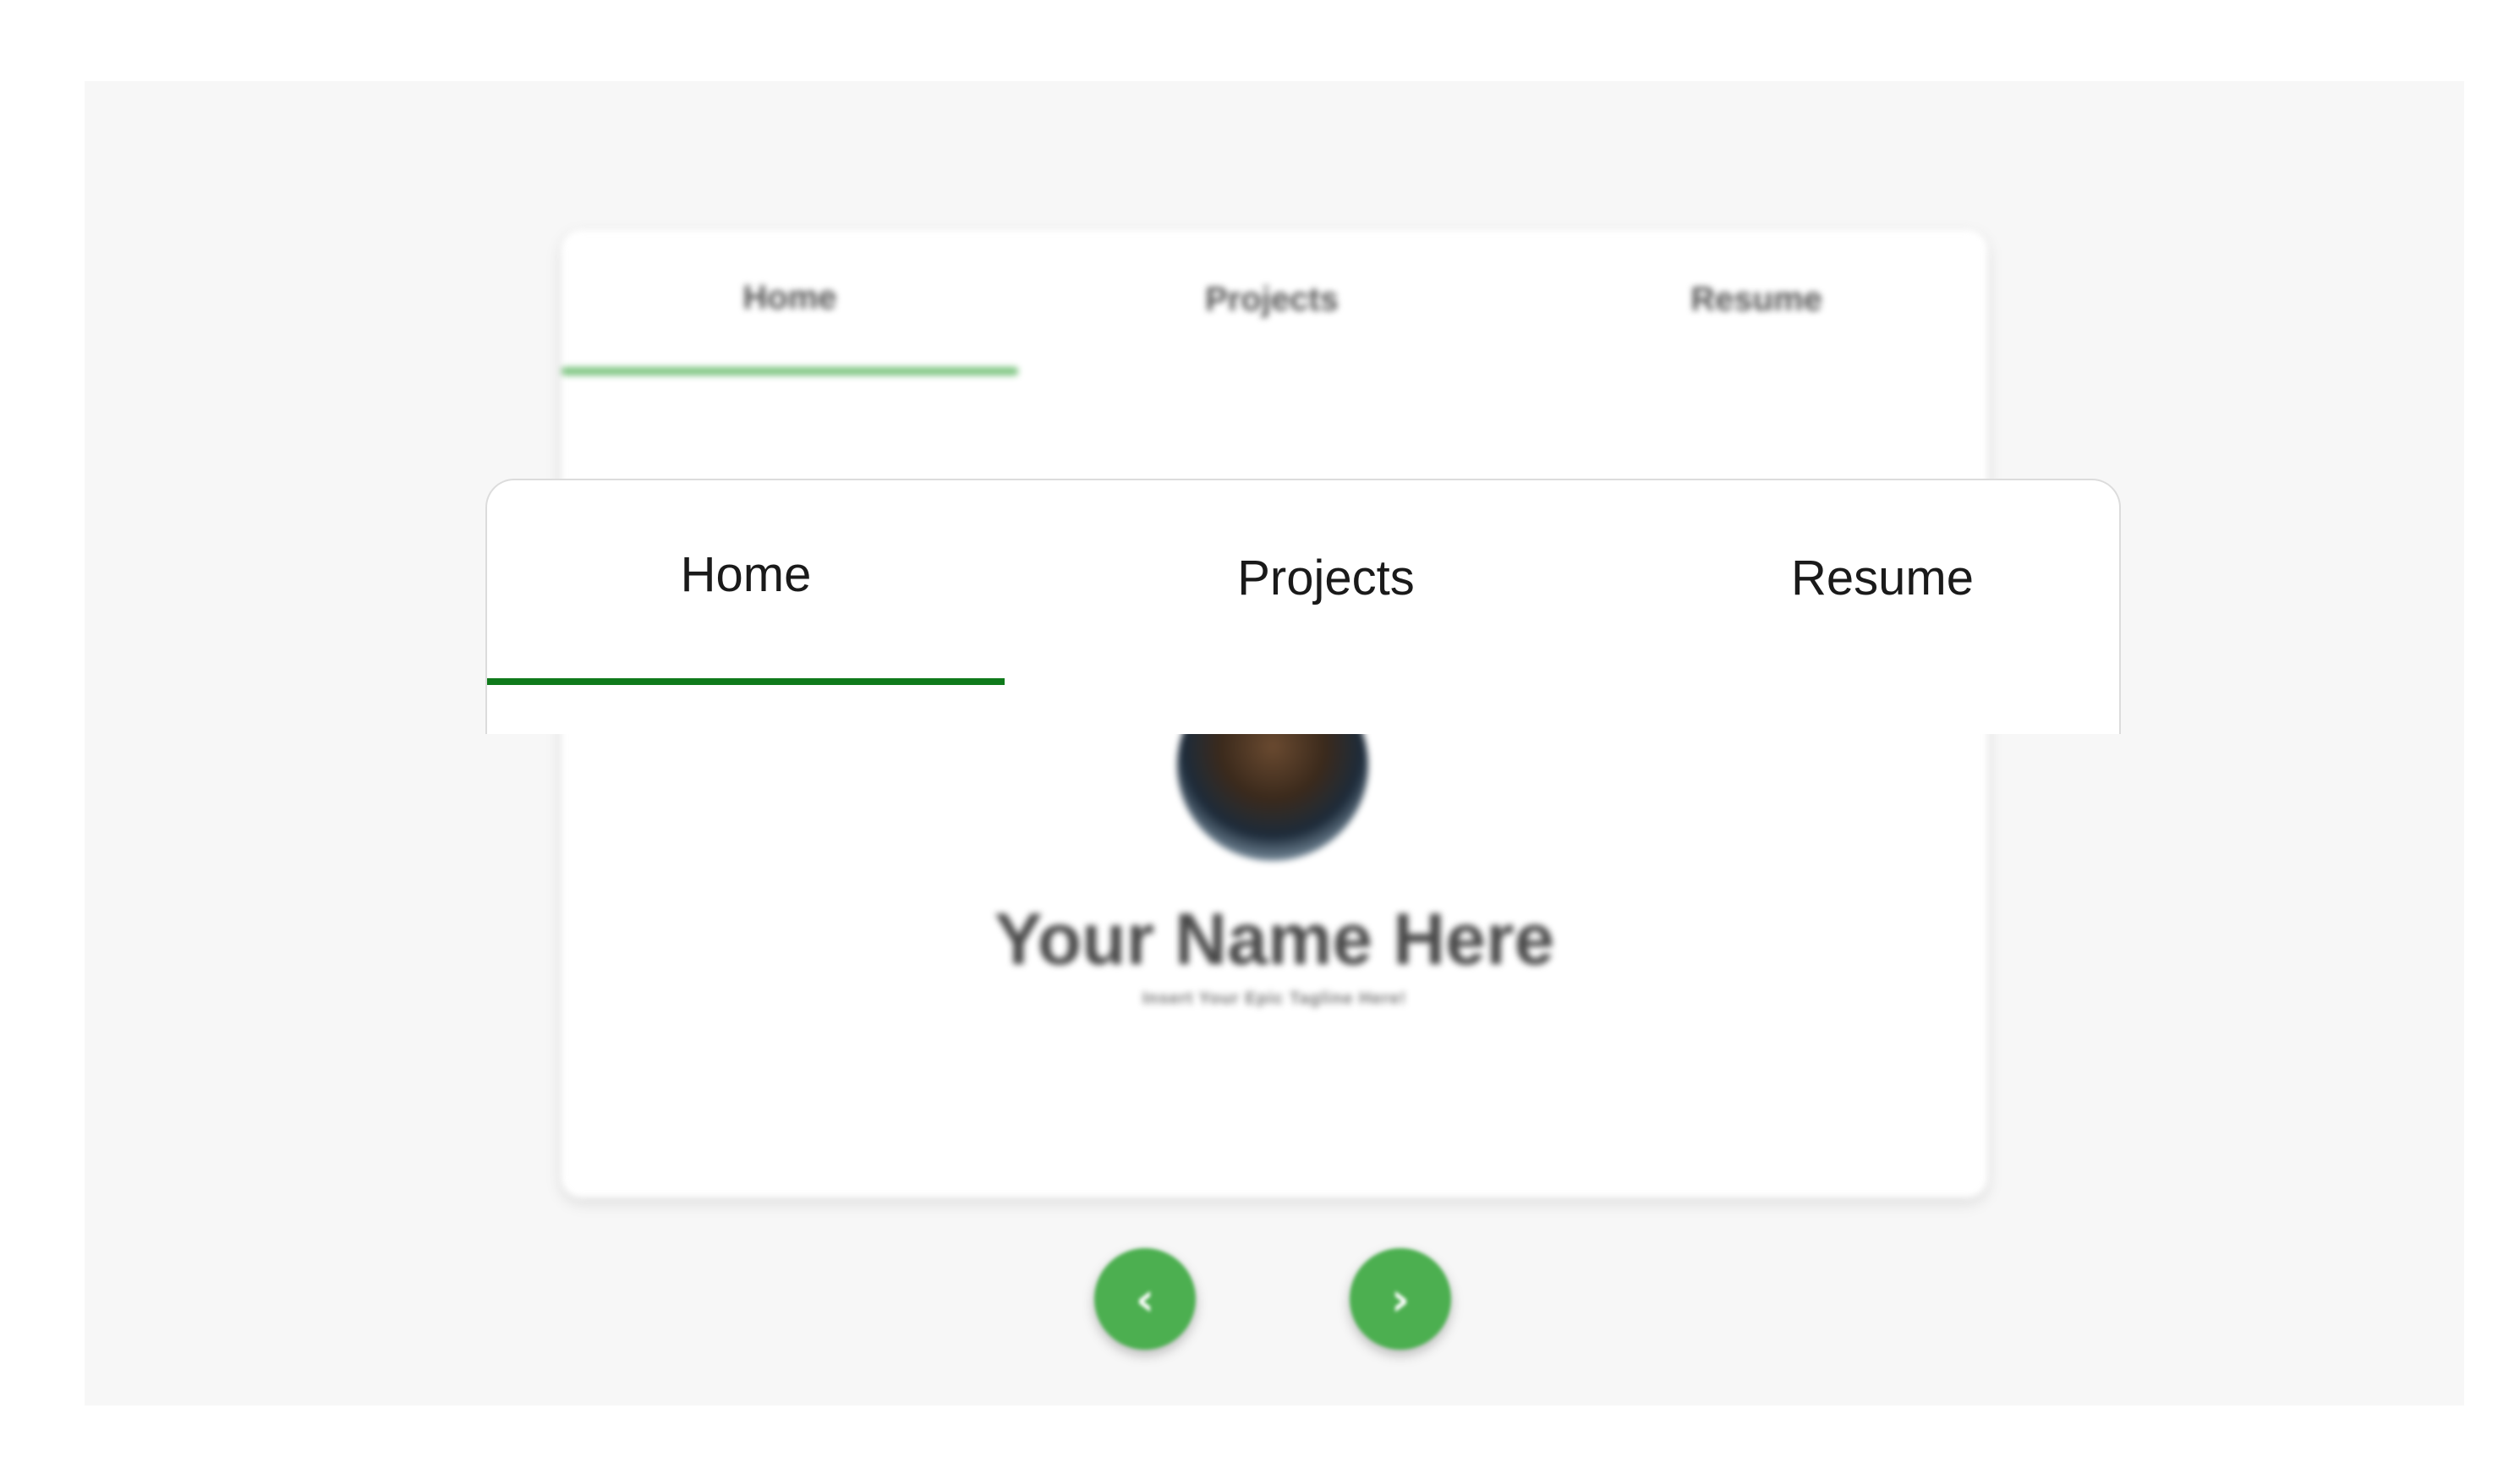  I want to click on card-tab-resume: Resume, so click(1756, 300).